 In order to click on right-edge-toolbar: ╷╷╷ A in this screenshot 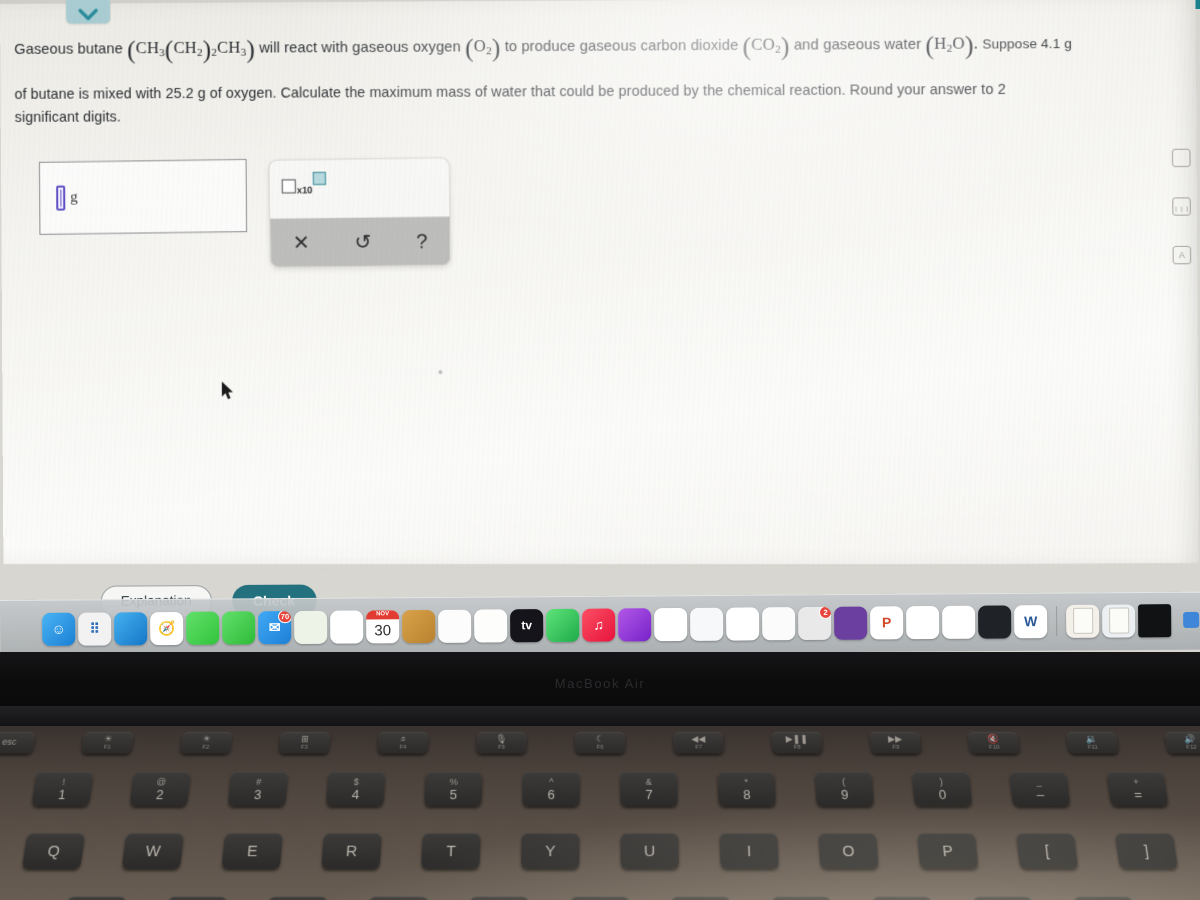, I will do `click(1183, 221)`.